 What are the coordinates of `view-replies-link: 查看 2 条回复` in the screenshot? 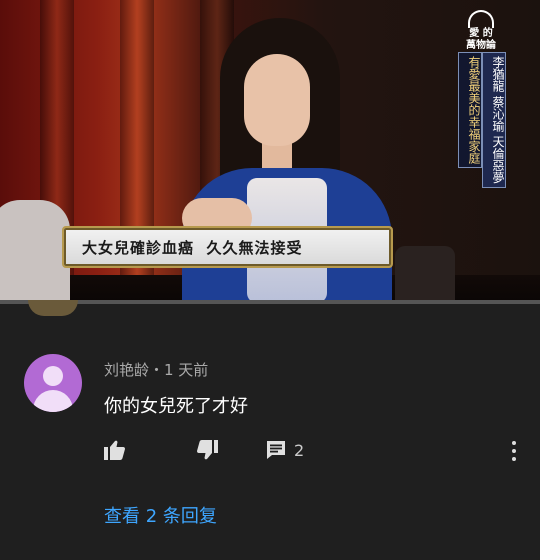 It's located at (160, 515).